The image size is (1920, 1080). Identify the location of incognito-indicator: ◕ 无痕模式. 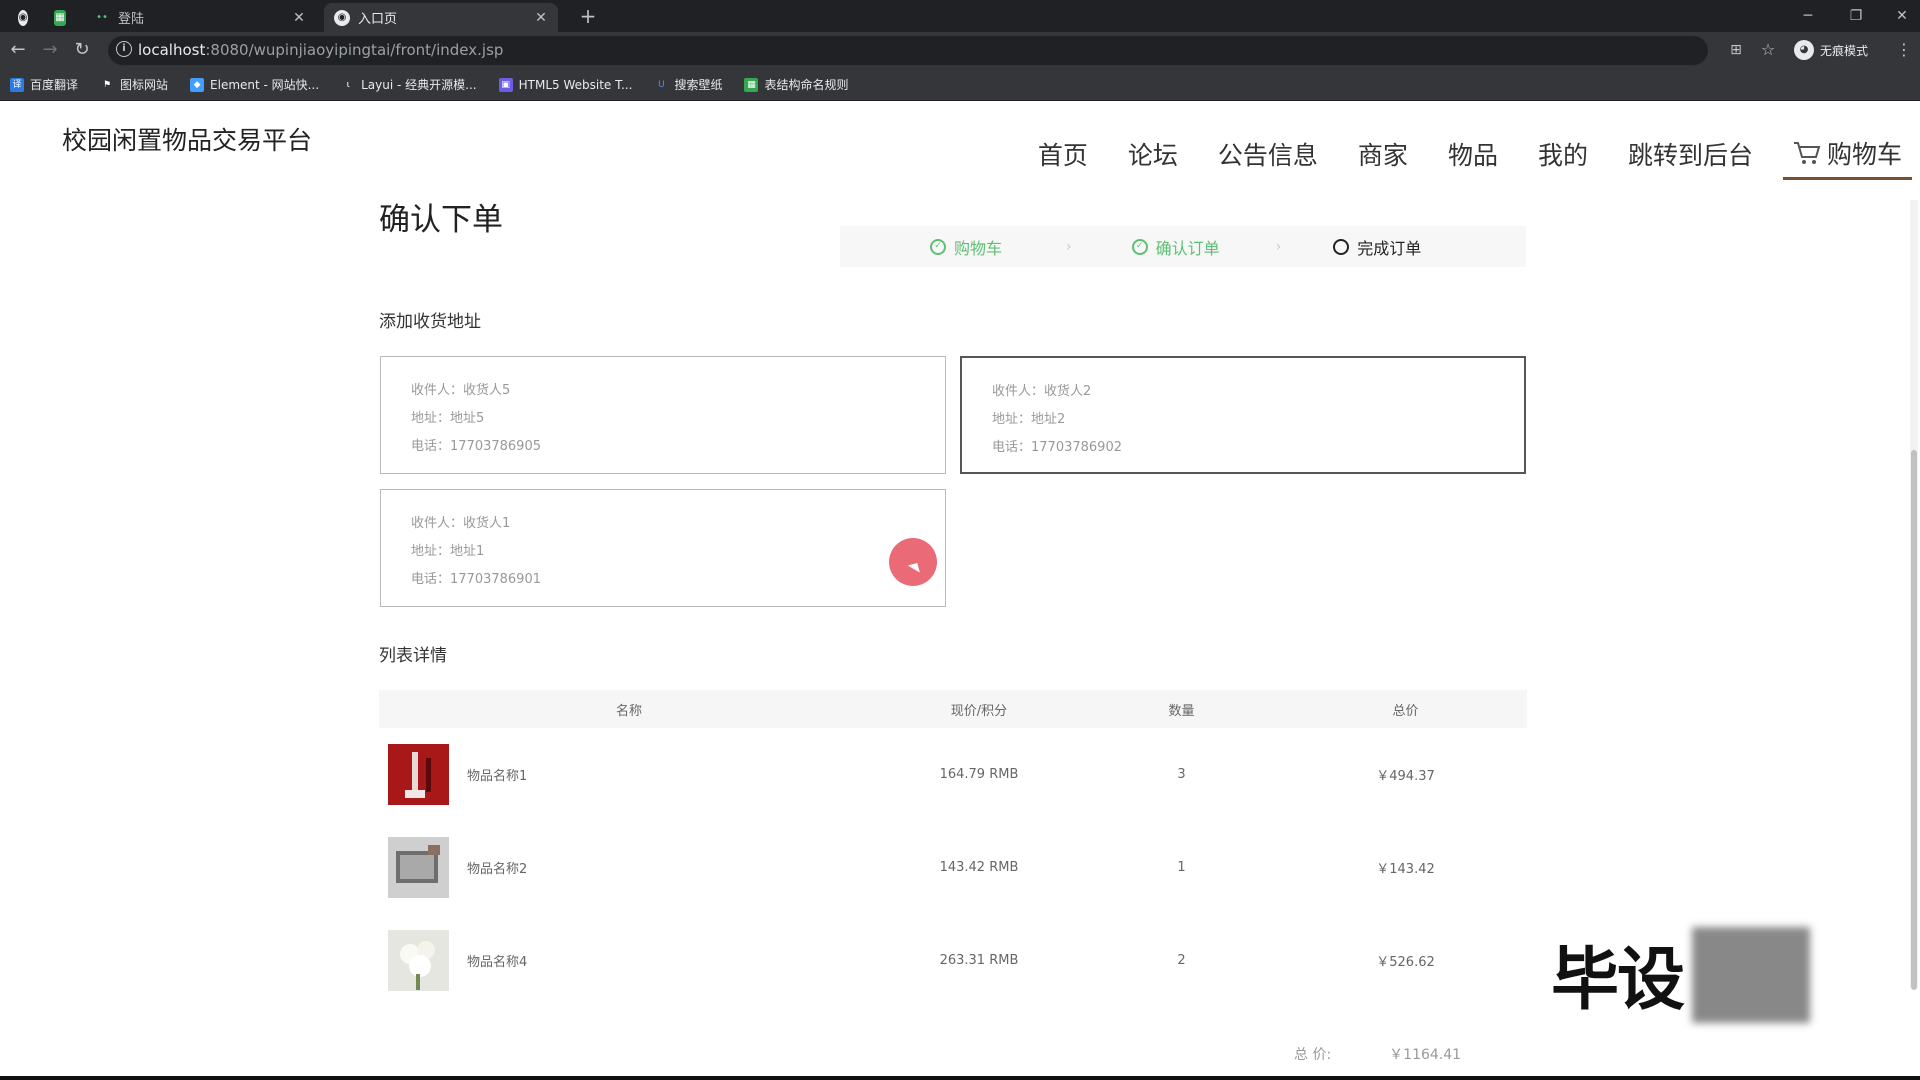
(1831, 50).